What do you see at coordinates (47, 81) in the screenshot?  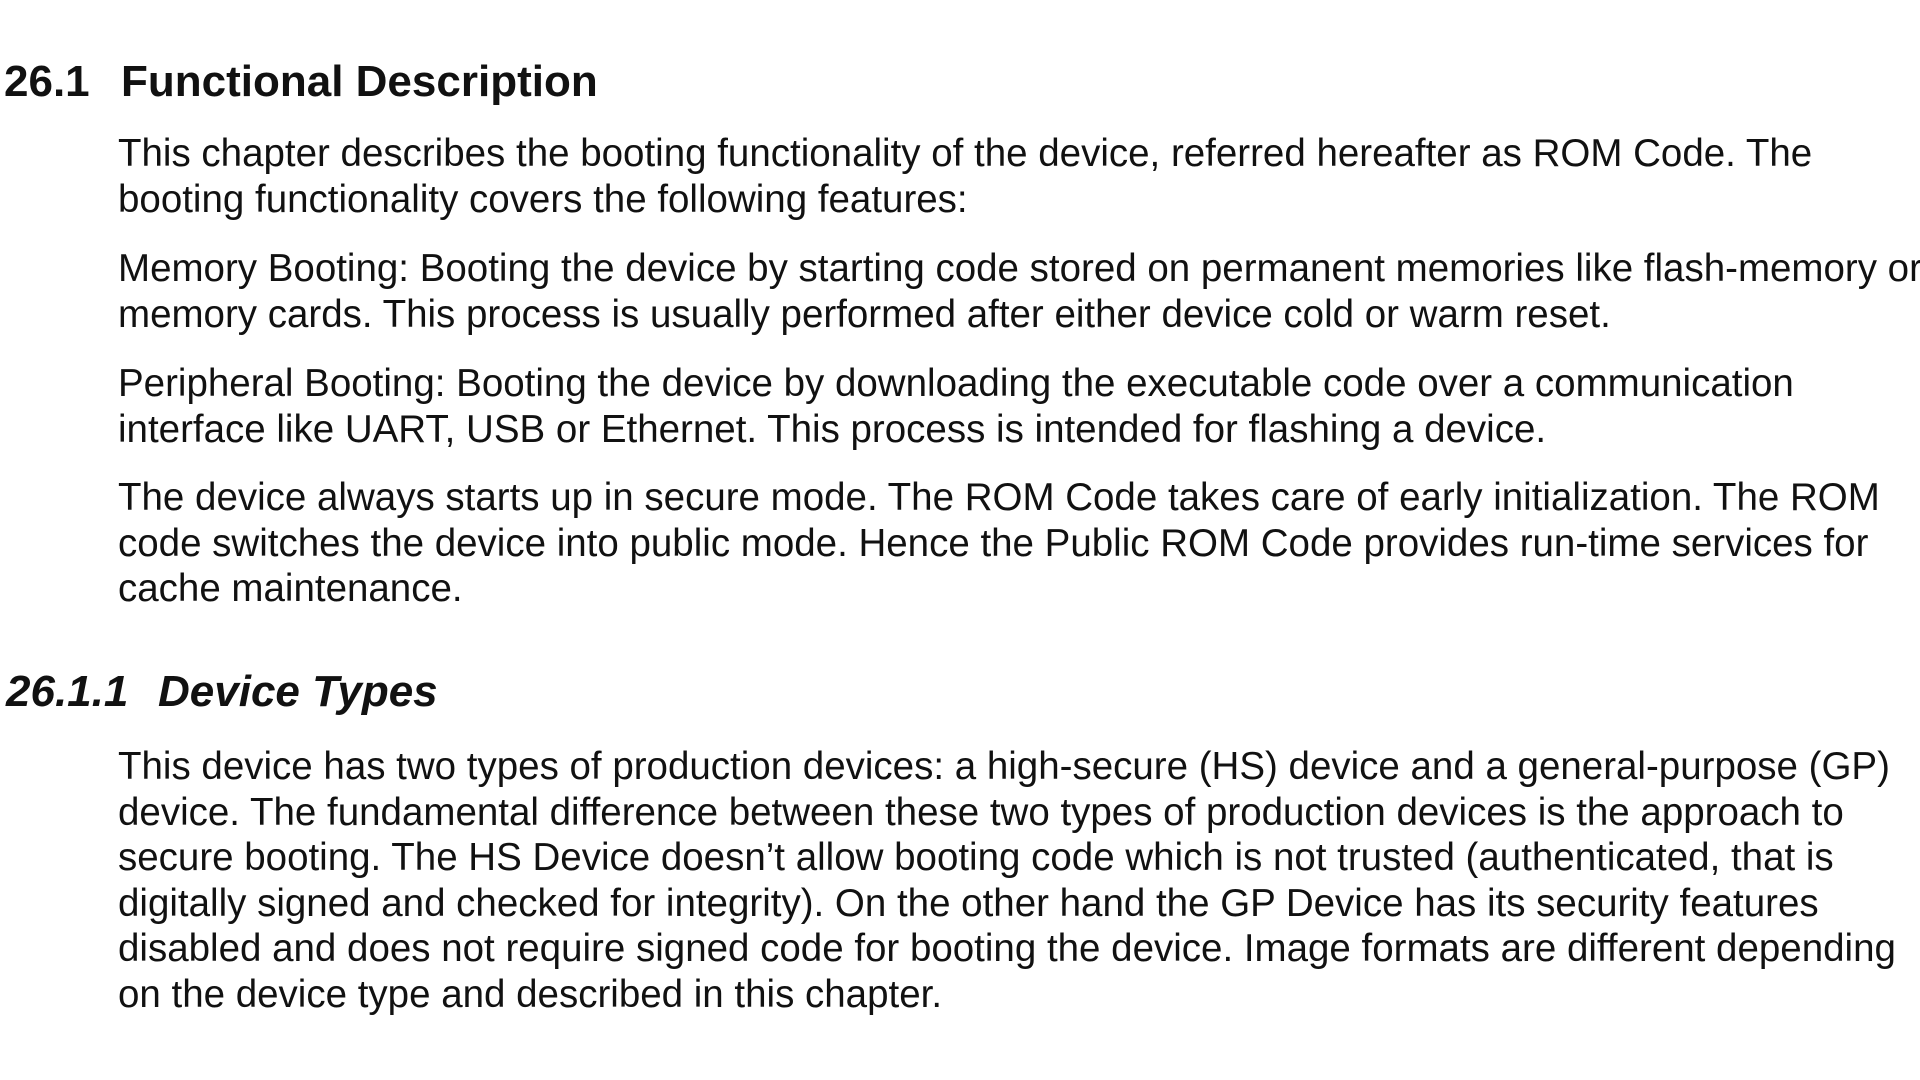 I see `section-number: 26.1` at bounding box center [47, 81].